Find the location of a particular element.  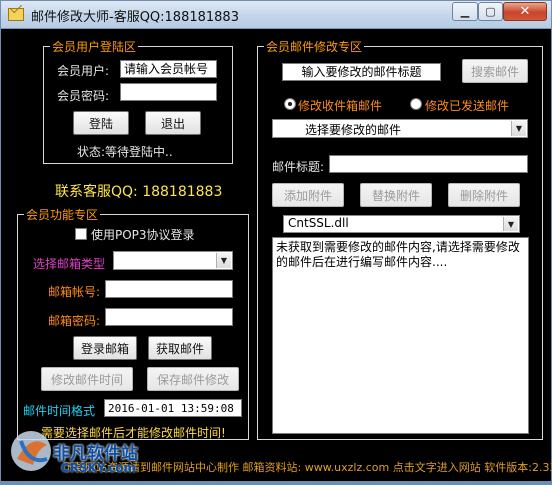

member-user-label: 会员用户: is located at coordinates (83, 71).